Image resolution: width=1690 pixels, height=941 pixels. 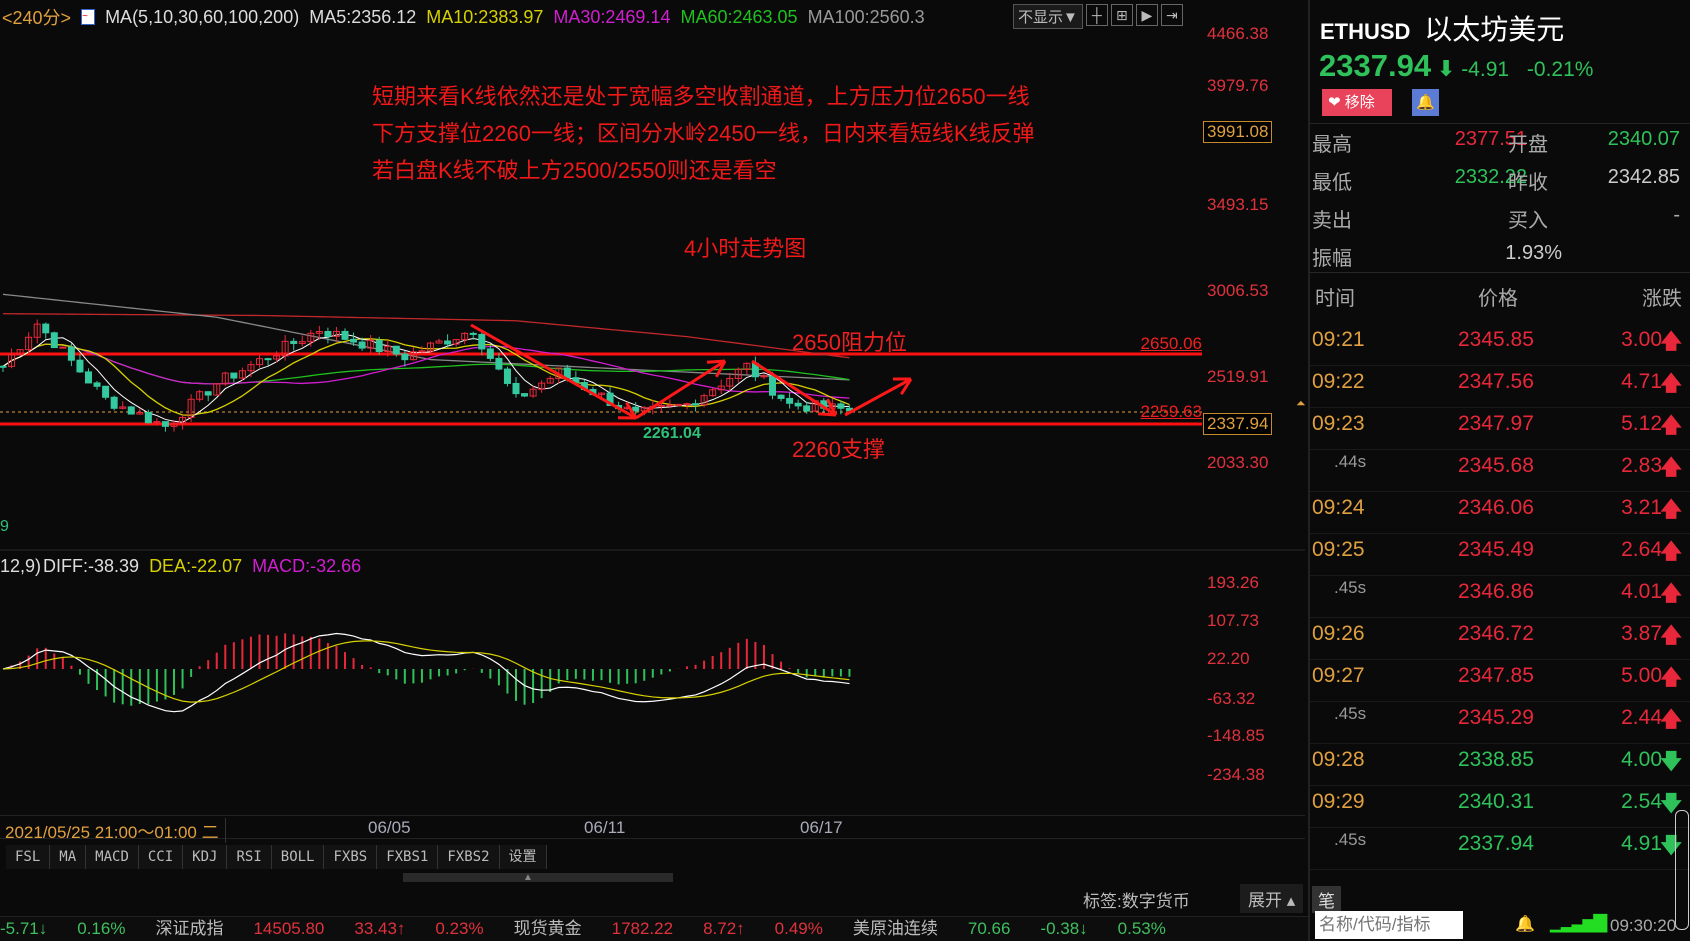 I want to click on indicator-tab: KDJ, so click(x=205, y=857).